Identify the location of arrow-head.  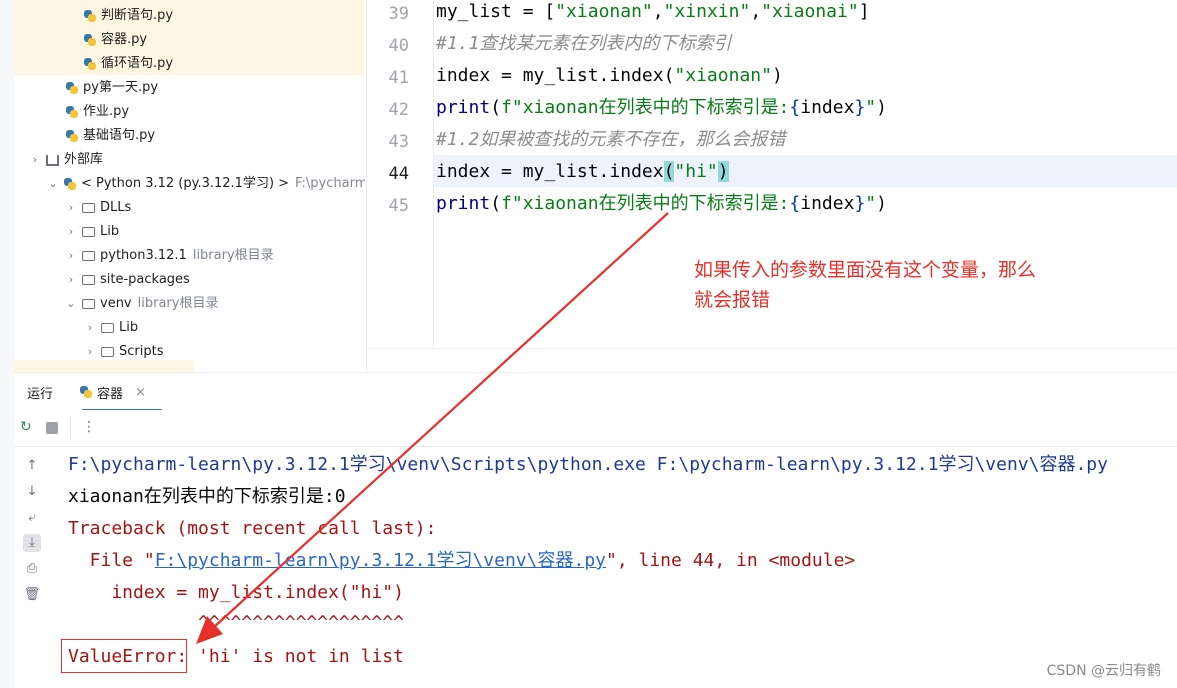
(209, 630).